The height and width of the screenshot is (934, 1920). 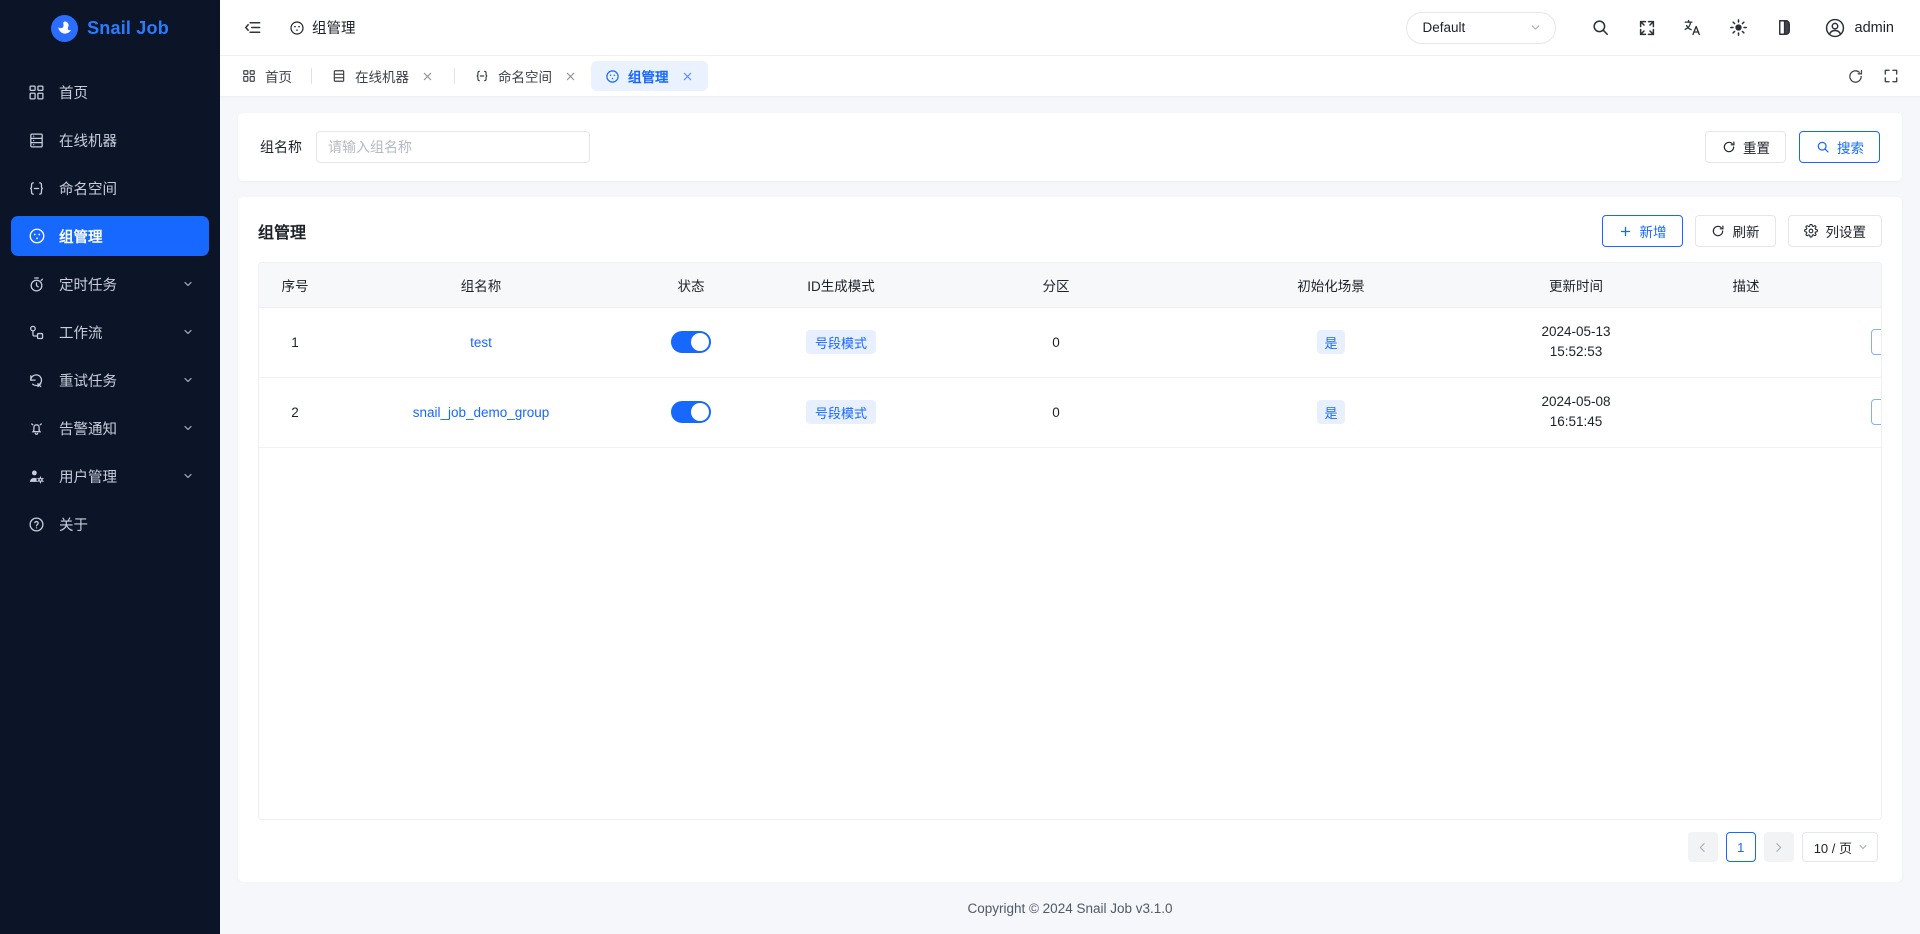 What do you see at coordinates (1839, 147) in the screenshot?
I see `search-button: 搜索` at bounding box center [1839, 147].